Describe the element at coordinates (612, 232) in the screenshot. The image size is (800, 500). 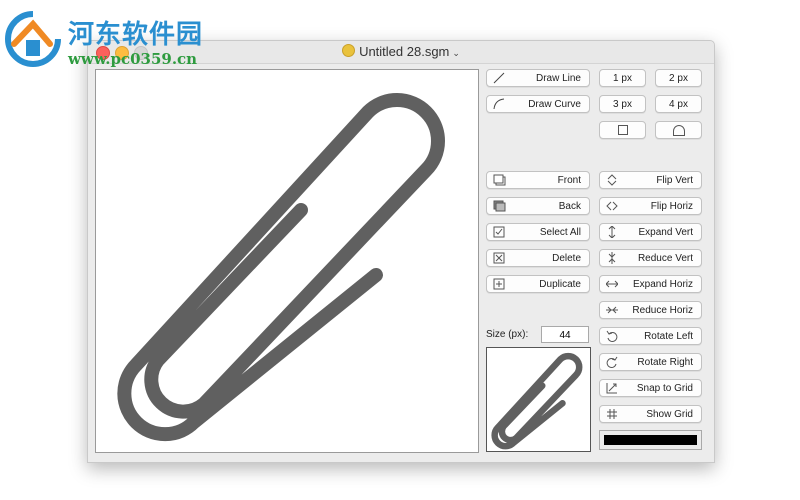
I see `expand-vert-icon` at that location.